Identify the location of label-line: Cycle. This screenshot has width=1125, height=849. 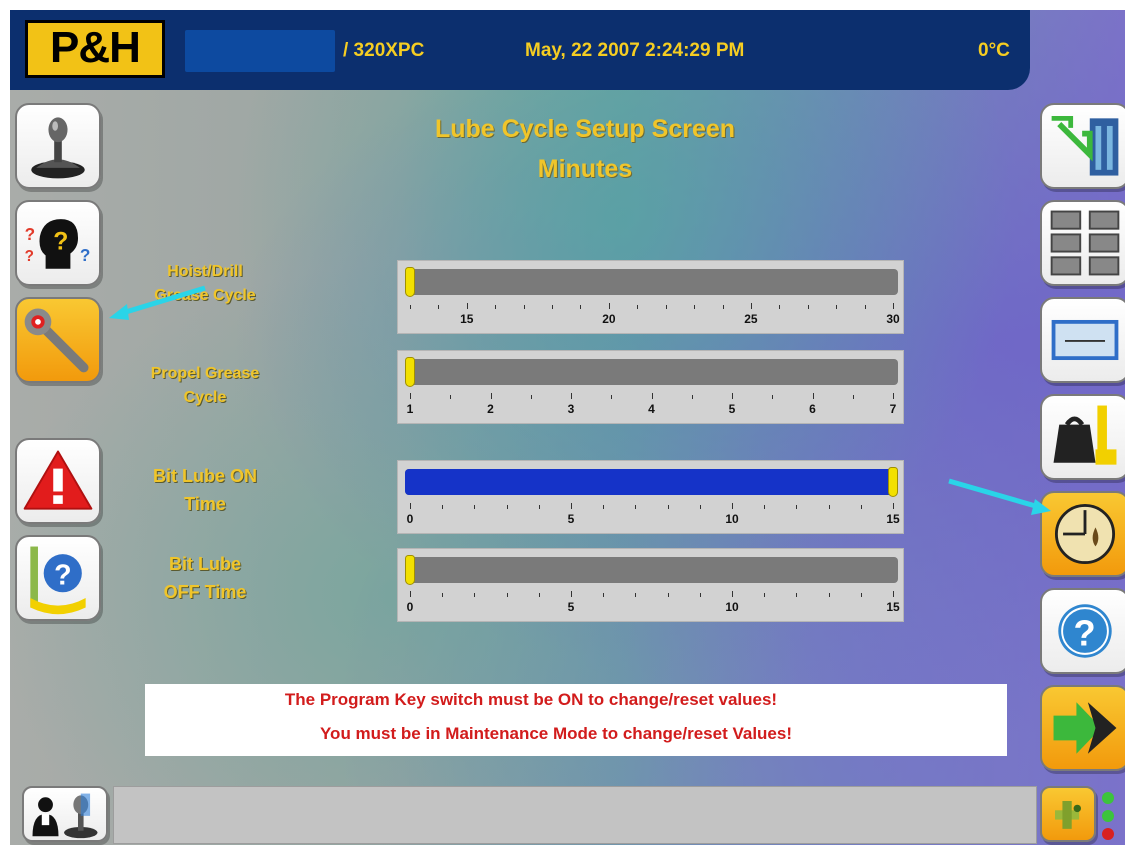
(205, 397).